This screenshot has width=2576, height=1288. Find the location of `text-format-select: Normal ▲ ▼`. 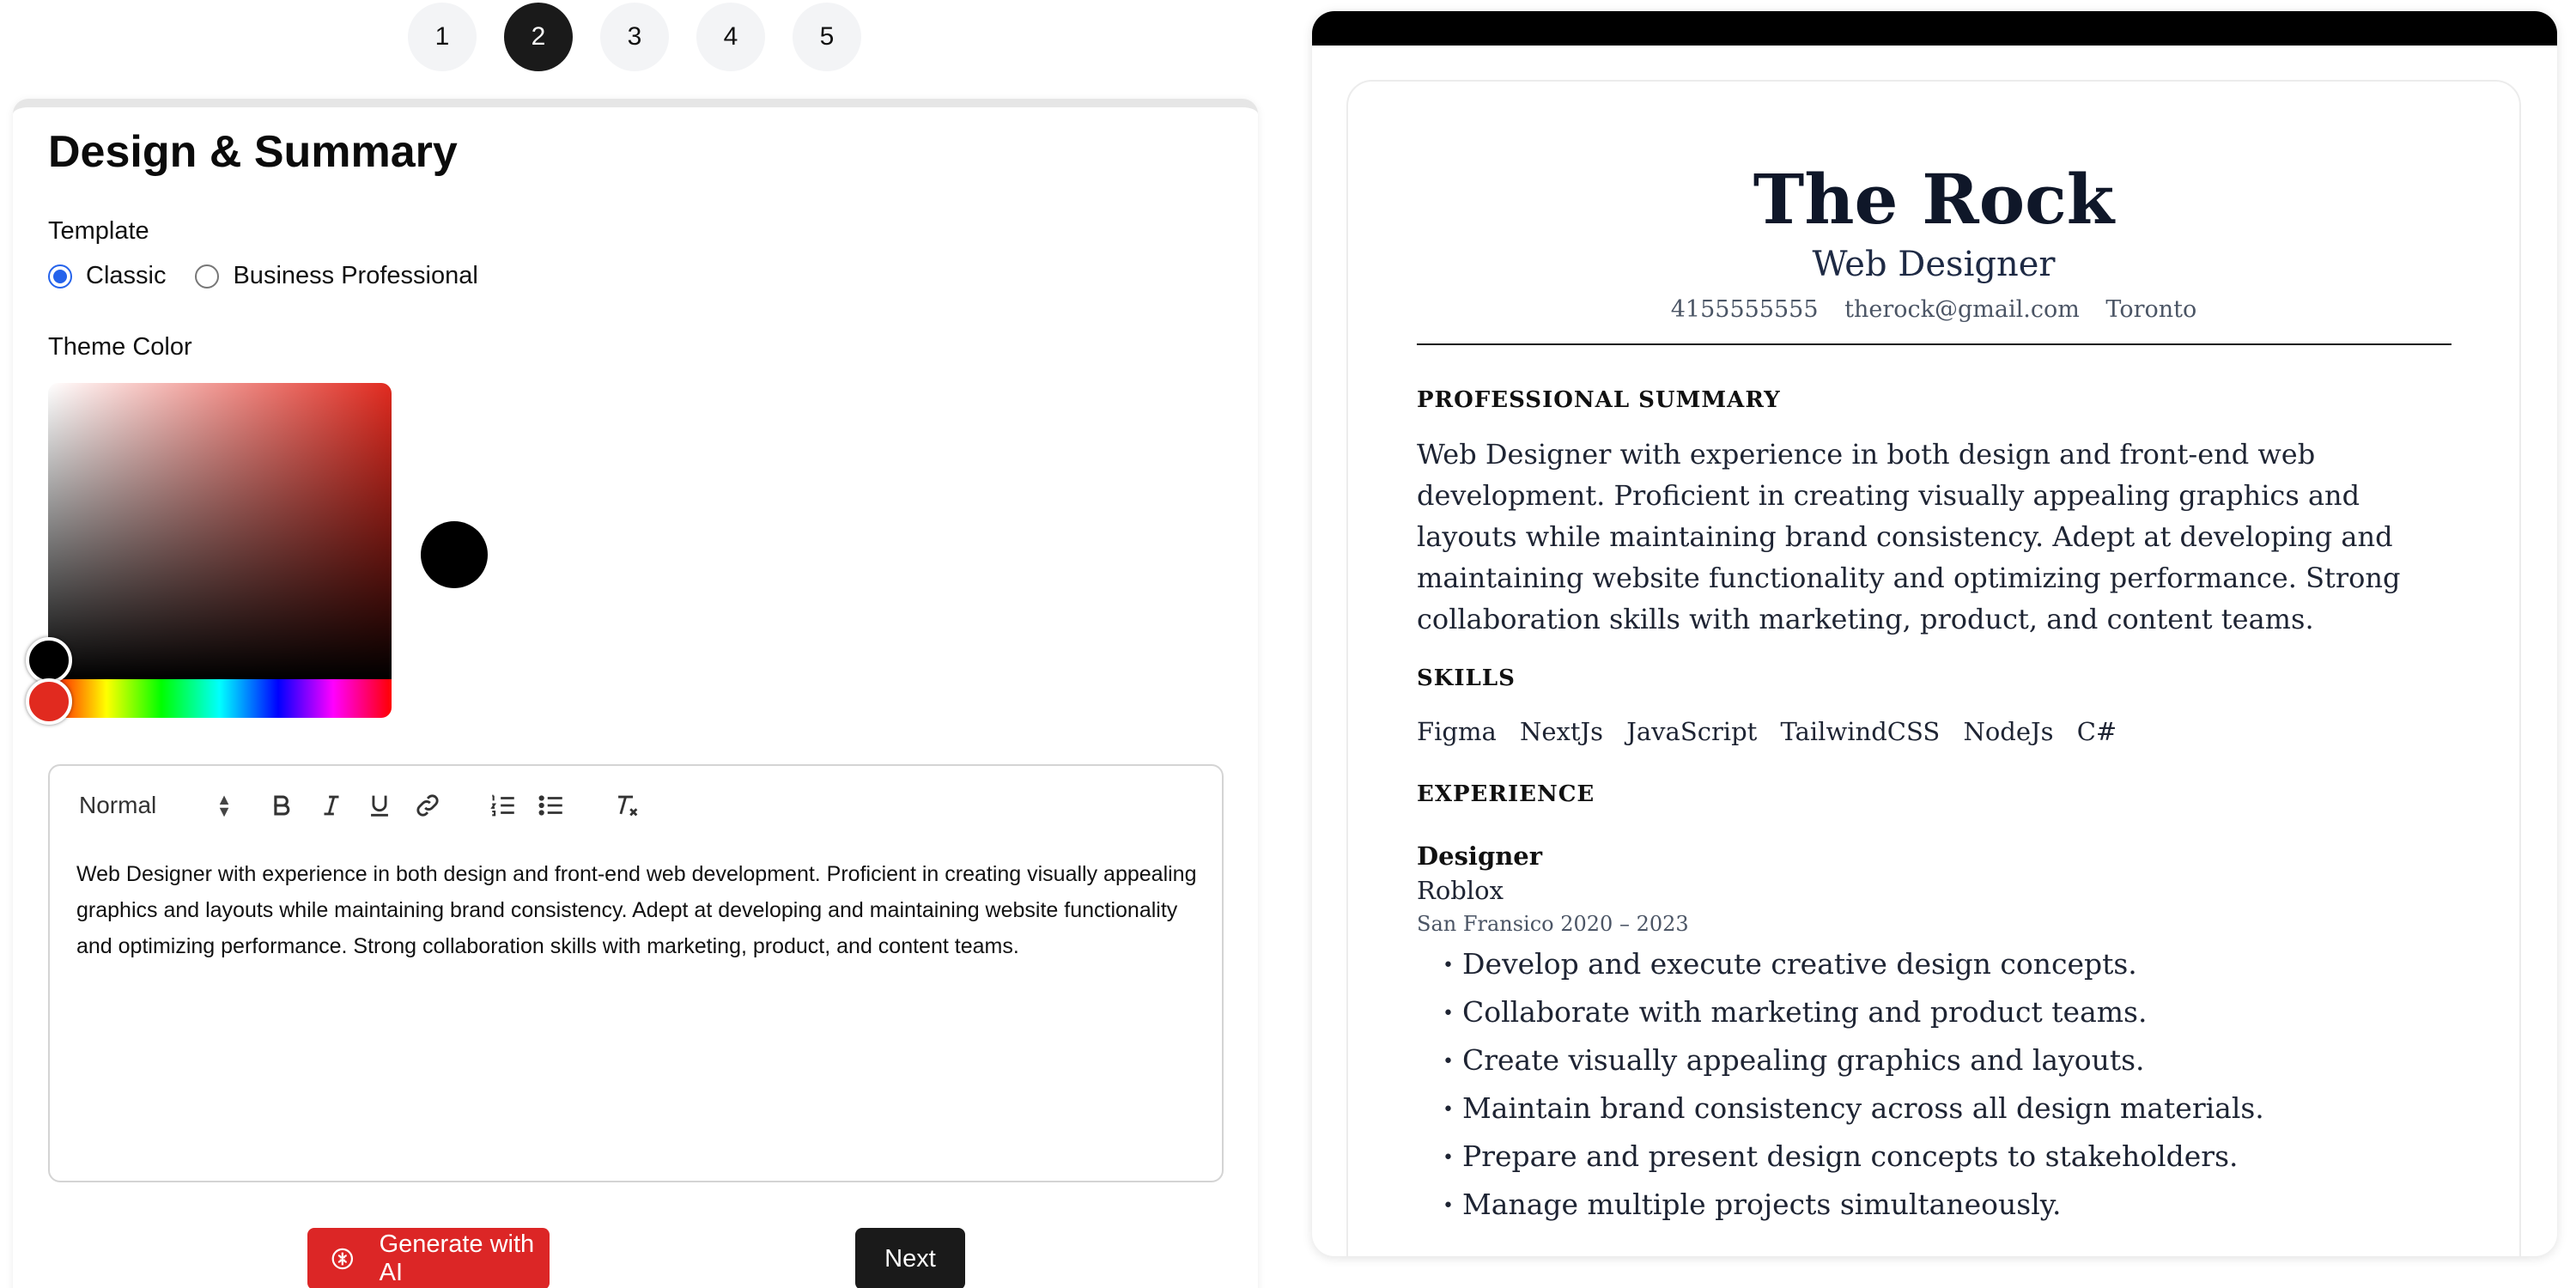

text-format-select: Normal ▲ ▼ is located at coordinates (155, 806).